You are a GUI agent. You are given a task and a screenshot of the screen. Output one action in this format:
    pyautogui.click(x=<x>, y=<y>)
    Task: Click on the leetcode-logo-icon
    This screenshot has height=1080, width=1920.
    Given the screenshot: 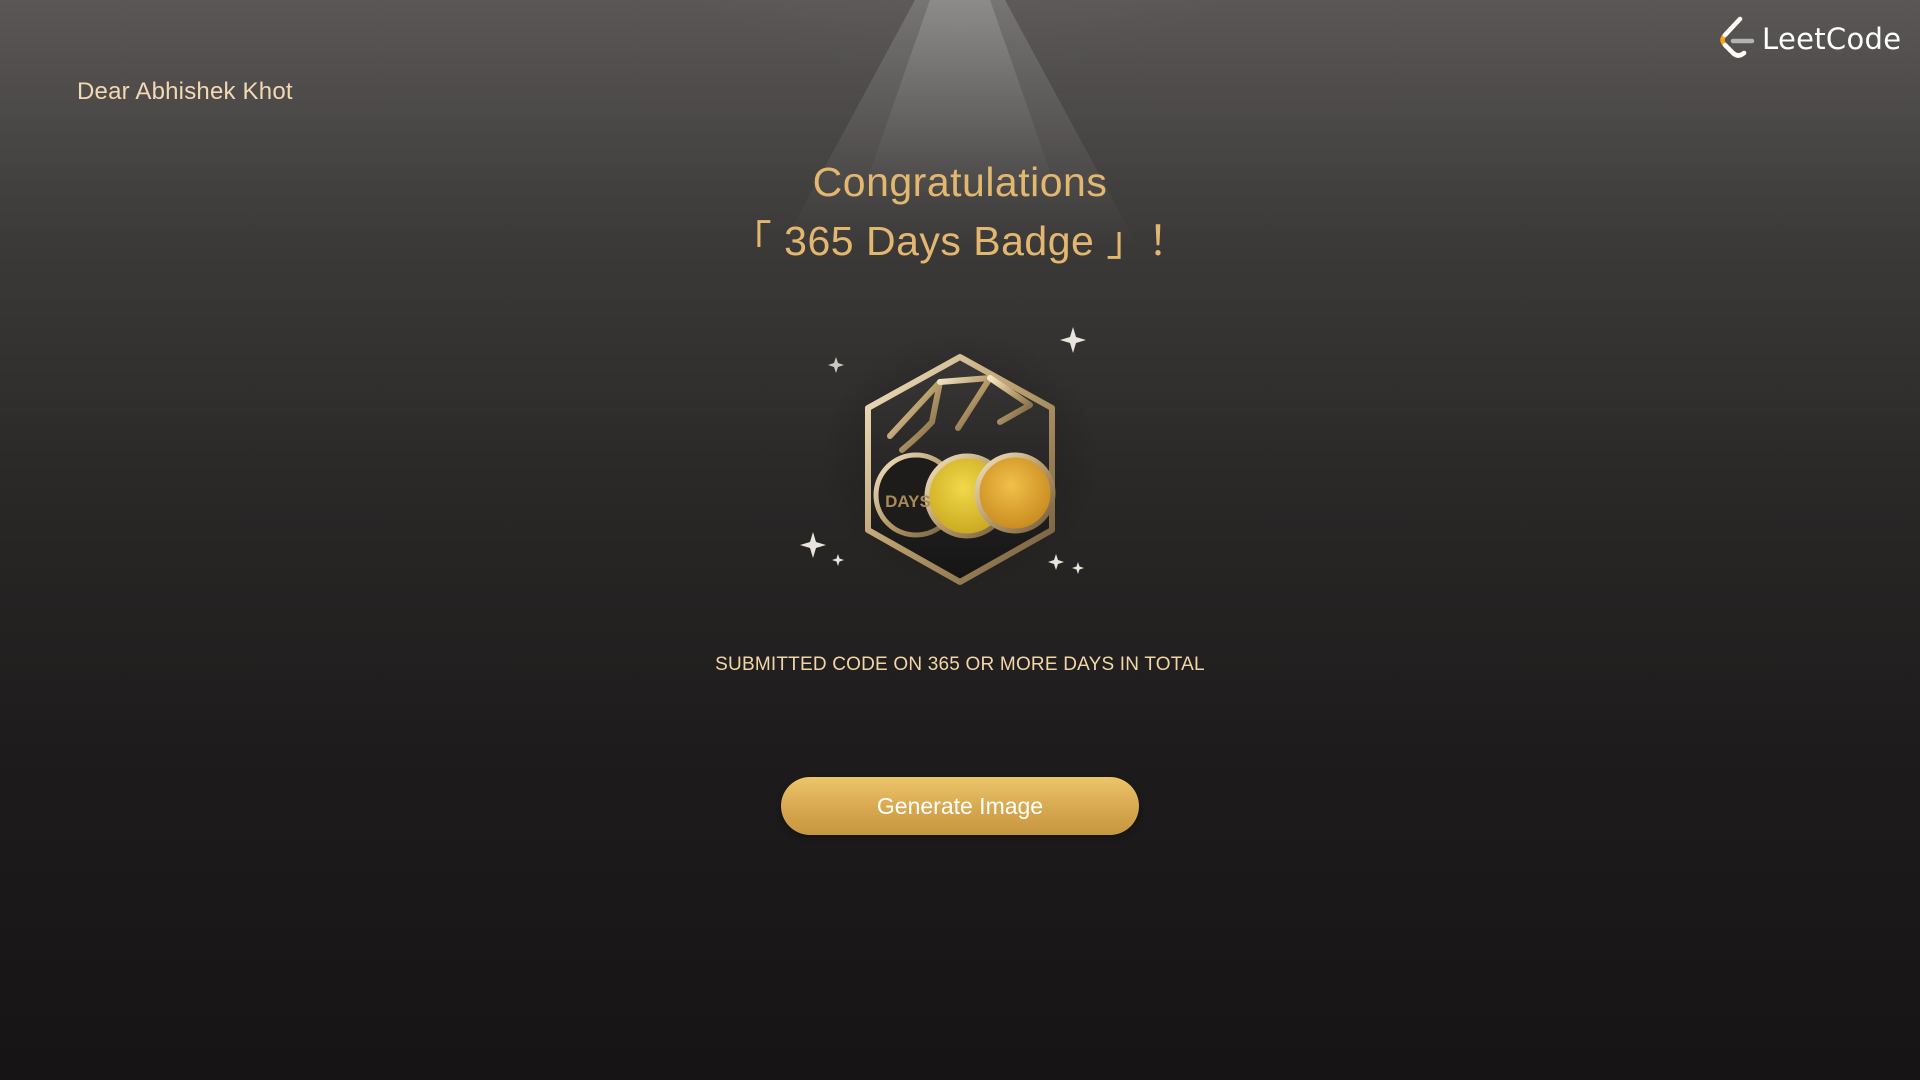 What is the action you would take?
    pyautogui.click(x=1737, y=37)
    